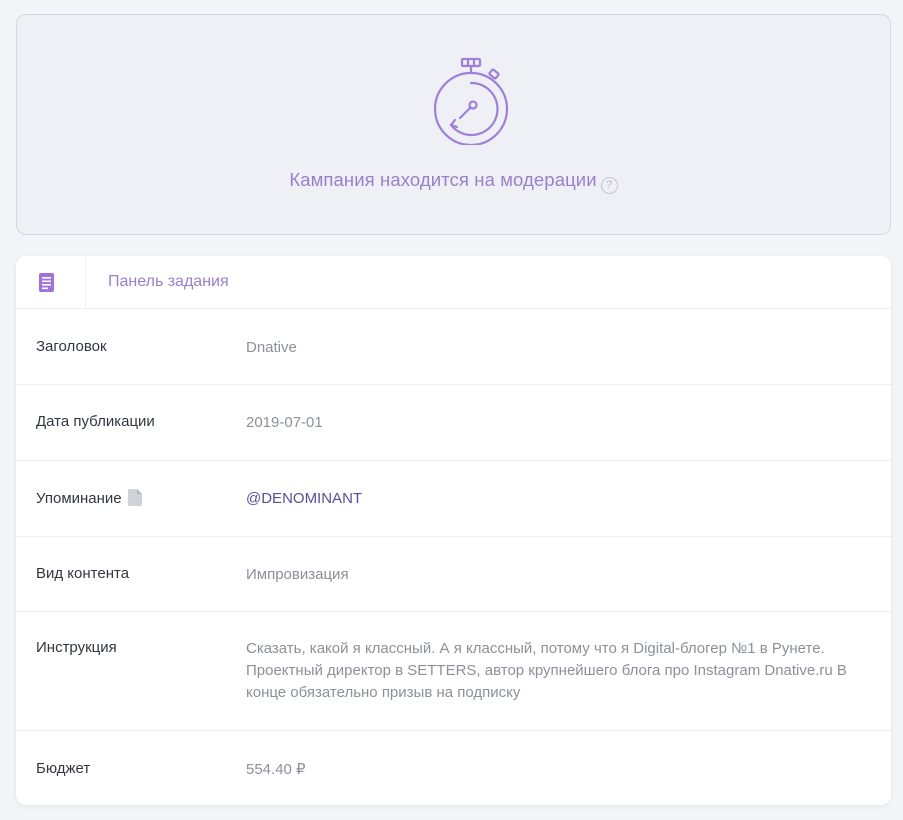 The image size is (903, 820). What do you see at coordinates (71, 346) in the screenshot?
I see `row-label: Заголовок` at bounding box center [71, 346].